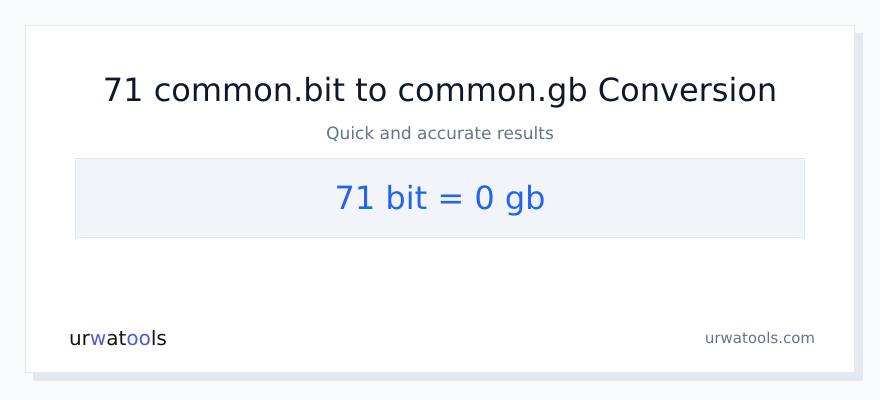 The height and width of the screenshot is (400, 880). I want to click on logo: urwatools, so click(118, 338).